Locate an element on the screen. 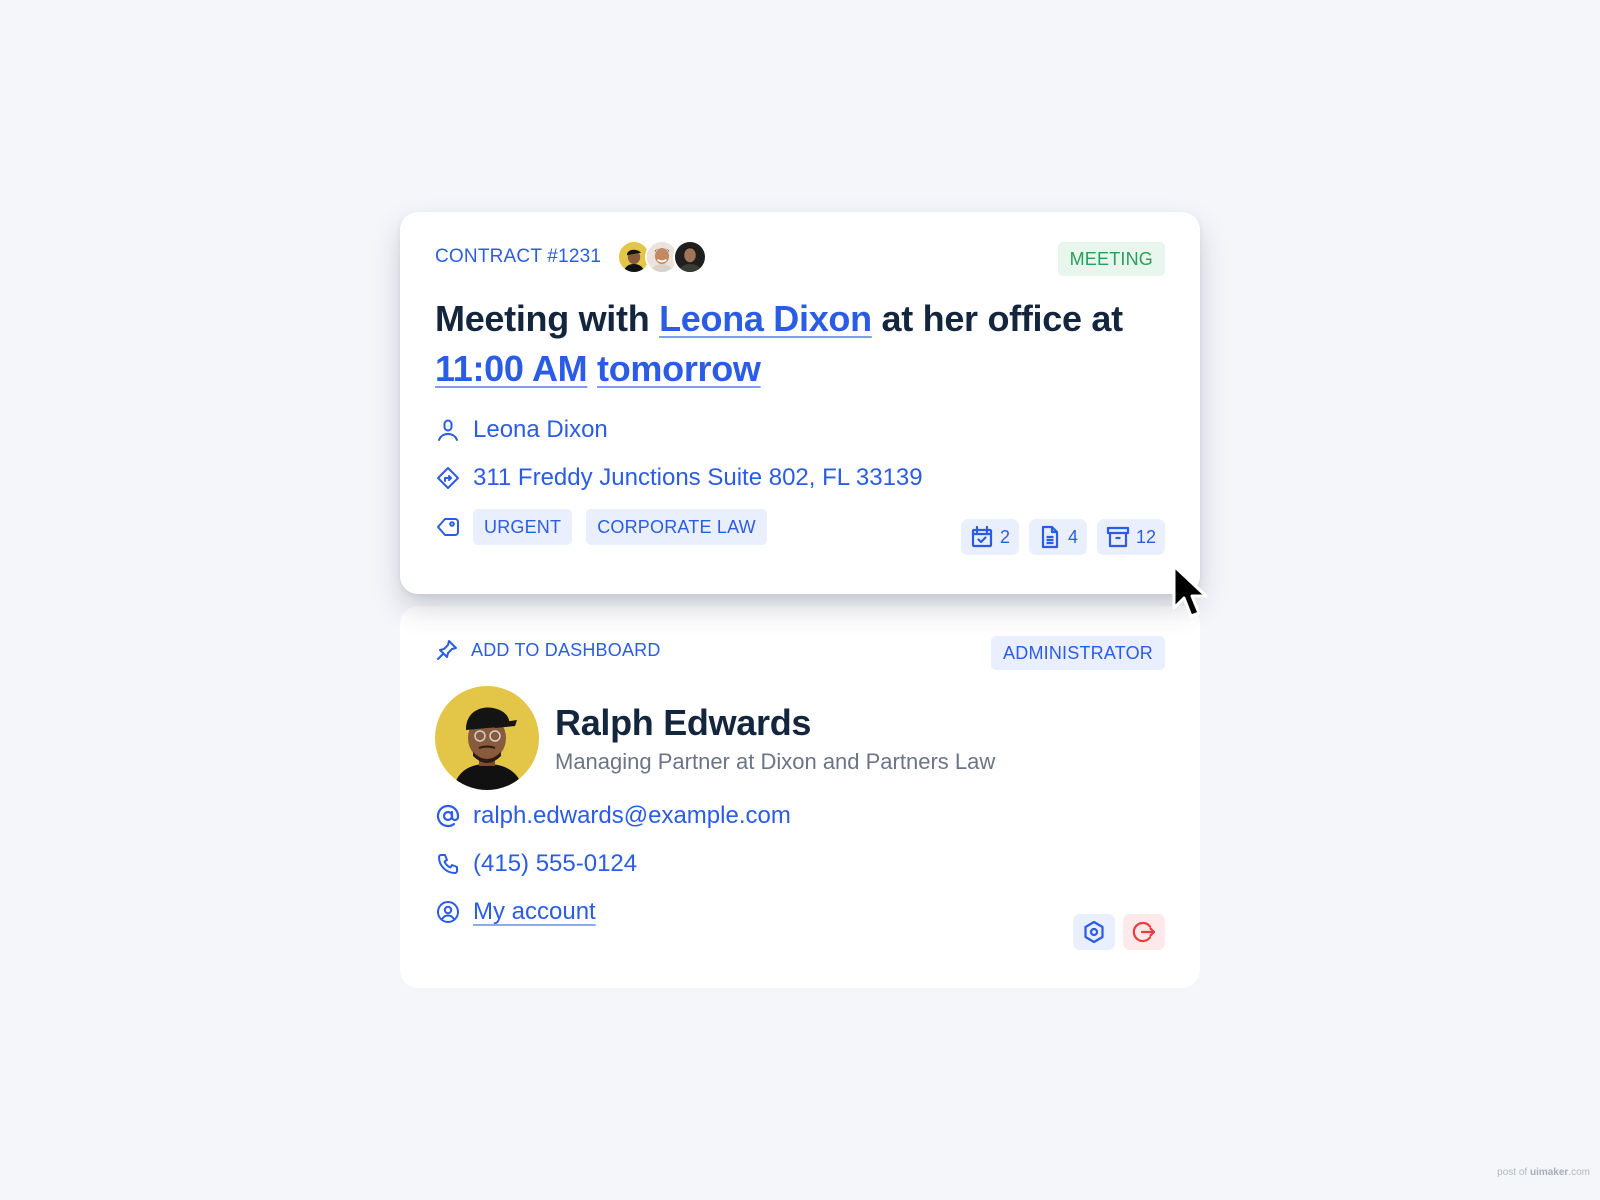 This screenshot has height=1200, width=1600. role-badge: ADMINISTRATOR is located at coordinates (1078, 653).